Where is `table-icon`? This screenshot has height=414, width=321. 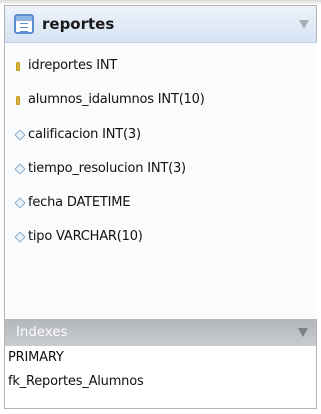
table-icon is located at coordinates (24, 24).